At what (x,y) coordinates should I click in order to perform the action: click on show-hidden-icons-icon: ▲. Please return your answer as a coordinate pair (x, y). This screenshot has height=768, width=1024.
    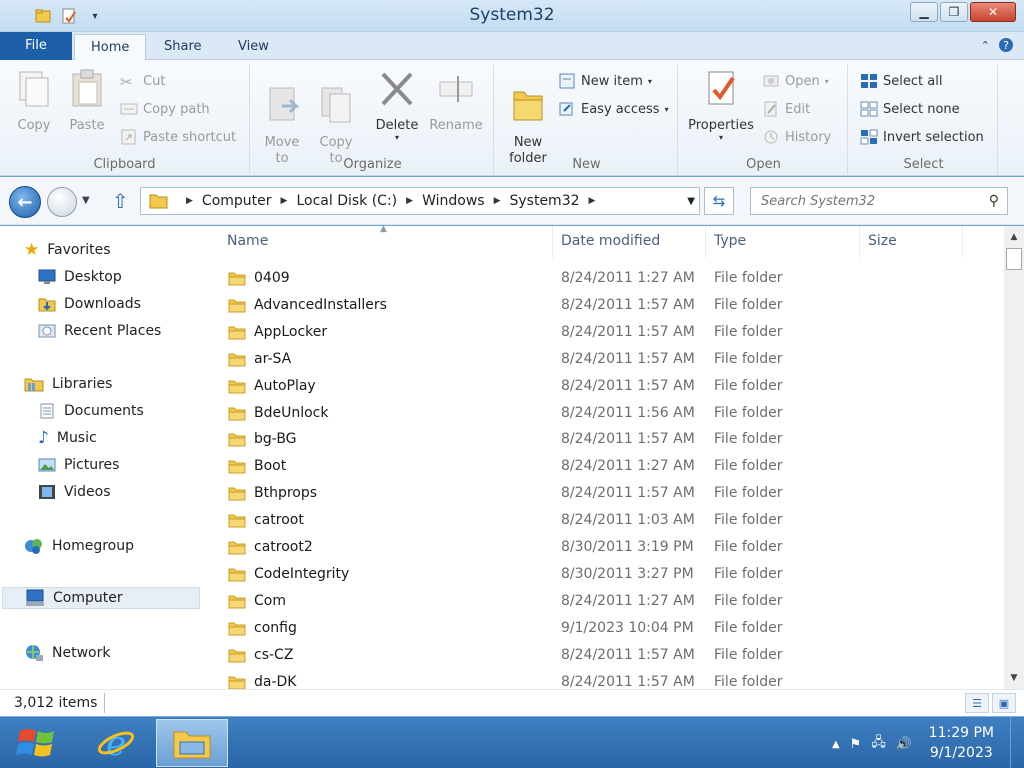
    Looking at the image, I should click on (836, 744).